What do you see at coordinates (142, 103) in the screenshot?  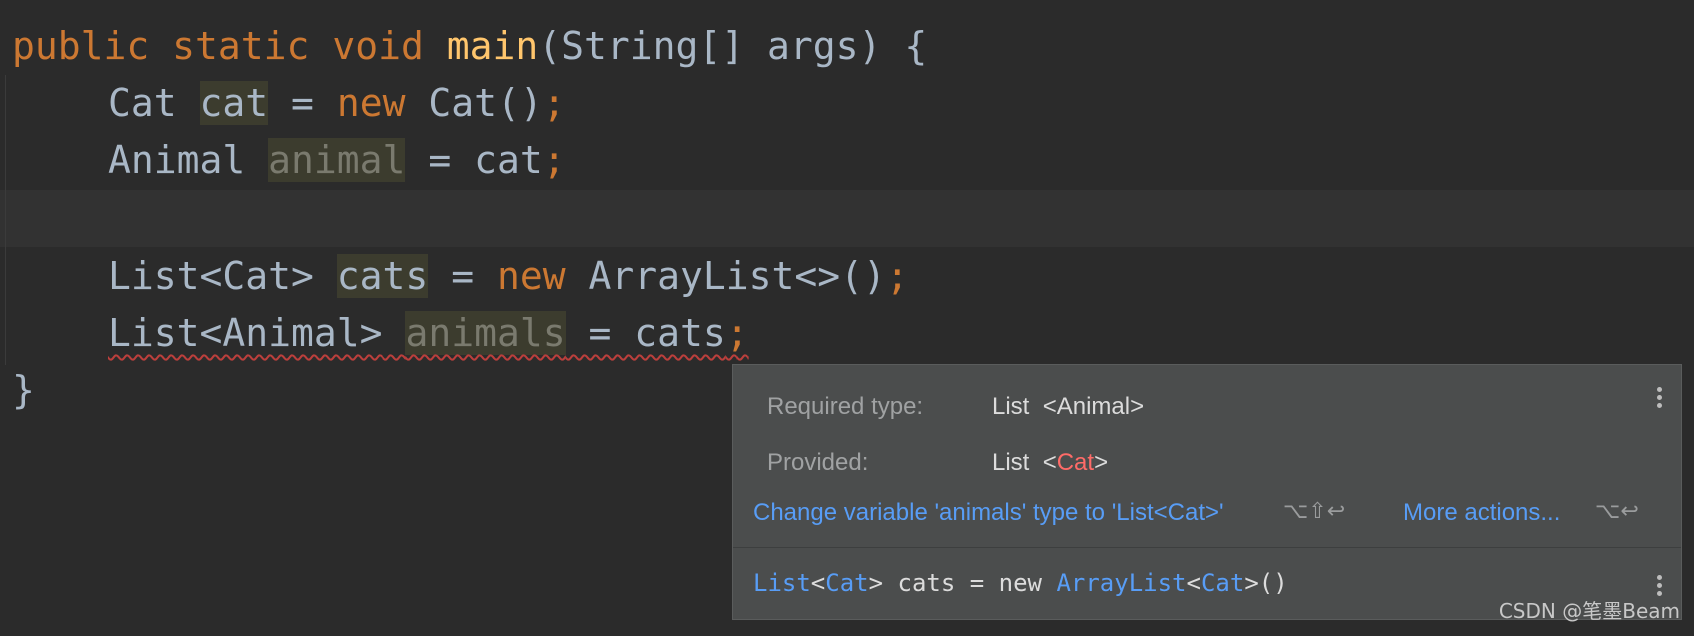 I see `type-name: Cat` at bounding box center [142, 103].